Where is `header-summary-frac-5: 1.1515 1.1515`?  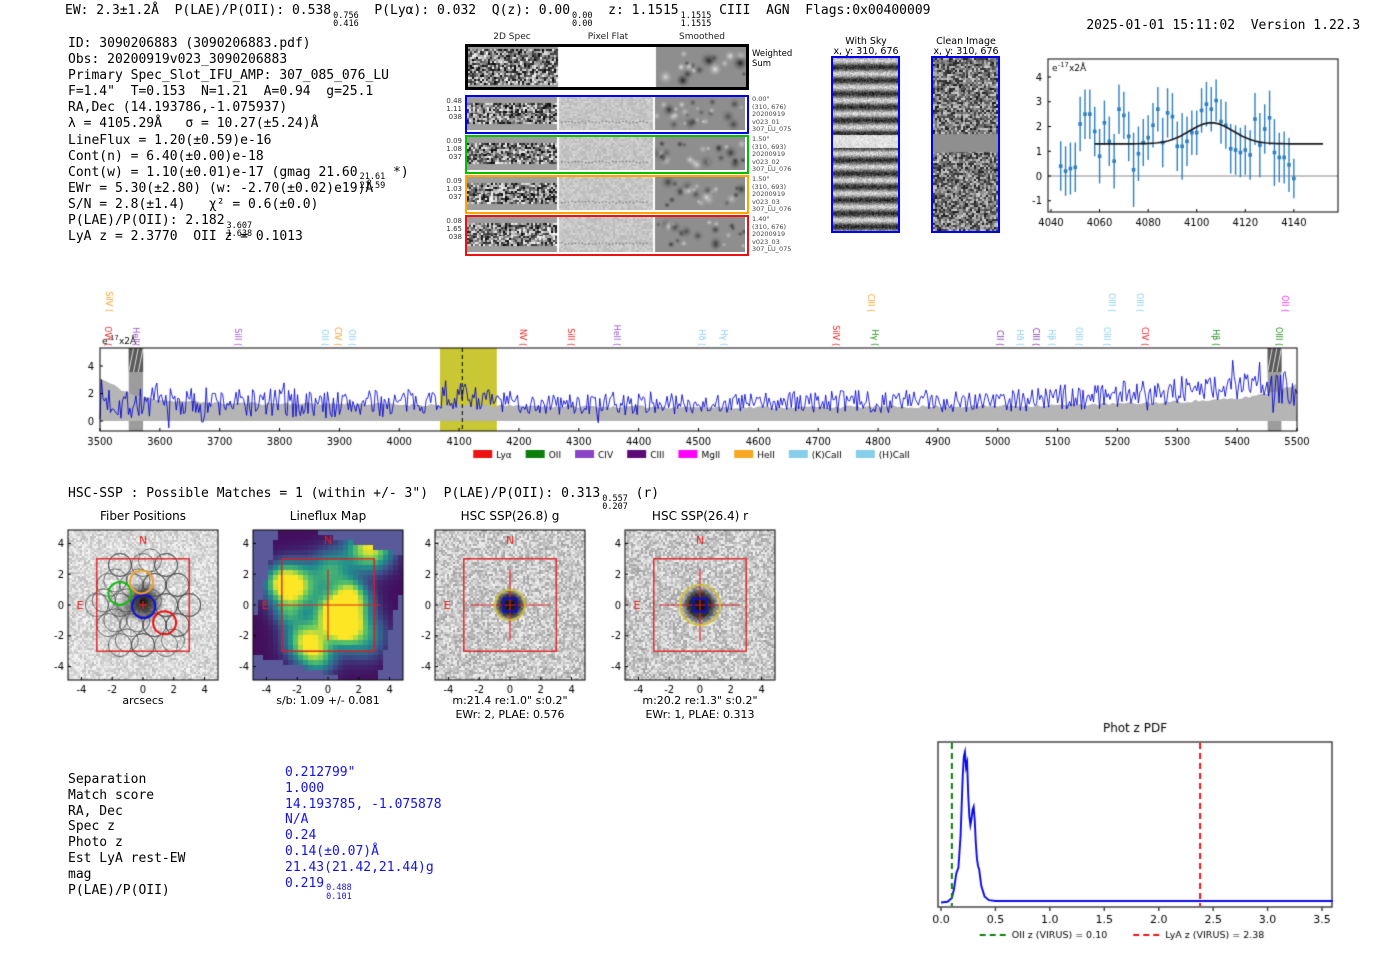
header-summary-frac-5: 1.1515 1.1515 is located at coordinates (696, 20).